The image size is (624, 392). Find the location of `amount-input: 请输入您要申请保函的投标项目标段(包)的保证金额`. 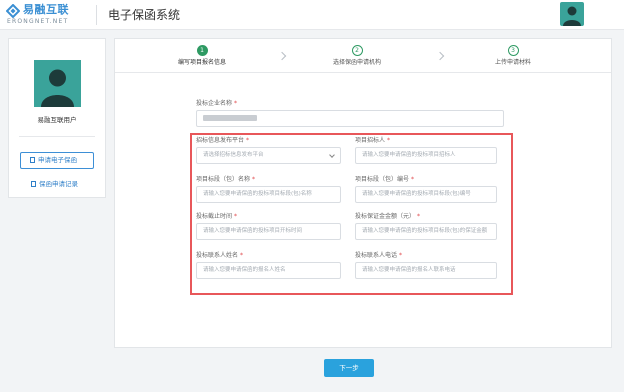

amount-input: 请输入您要申请保函的投标项目标段(包)的保证金额 is located at coordinates (426, 231).